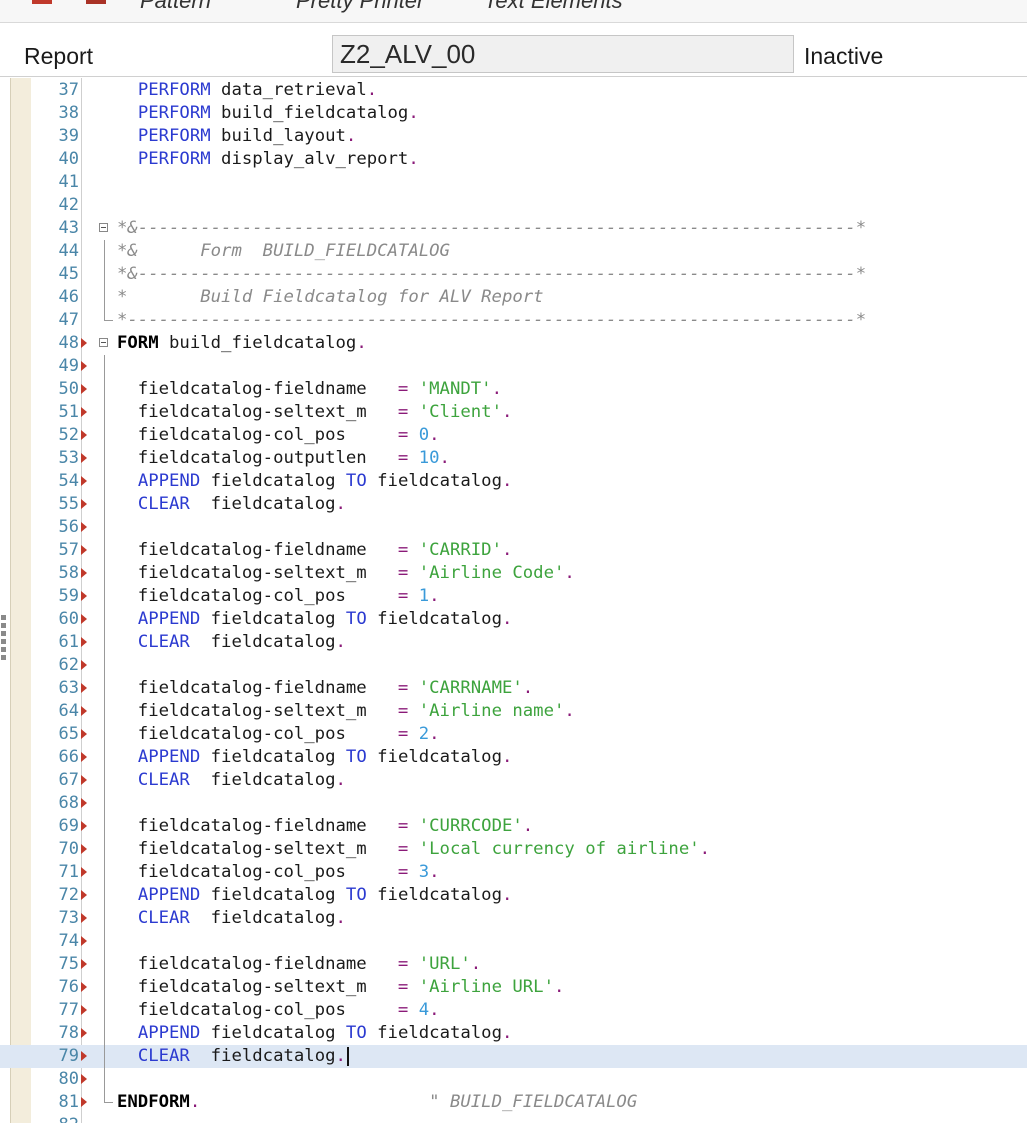 The width and height of the screenshot is (1027, 1123). Describe the element at coordinates (513, 90) in the screenshot. I see `code-line: 37 PERFORM data_retrieval.` at that location.